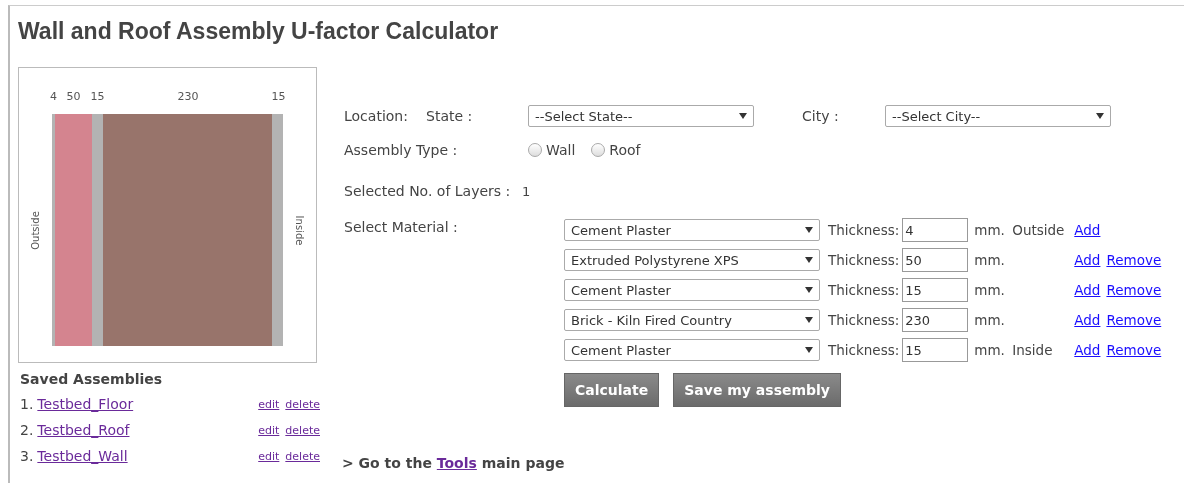 This screenshot has width=1184, height=483. I want to click on page-title: Wall and Roof Assembly U-factor Calculator, so click(259, 31).